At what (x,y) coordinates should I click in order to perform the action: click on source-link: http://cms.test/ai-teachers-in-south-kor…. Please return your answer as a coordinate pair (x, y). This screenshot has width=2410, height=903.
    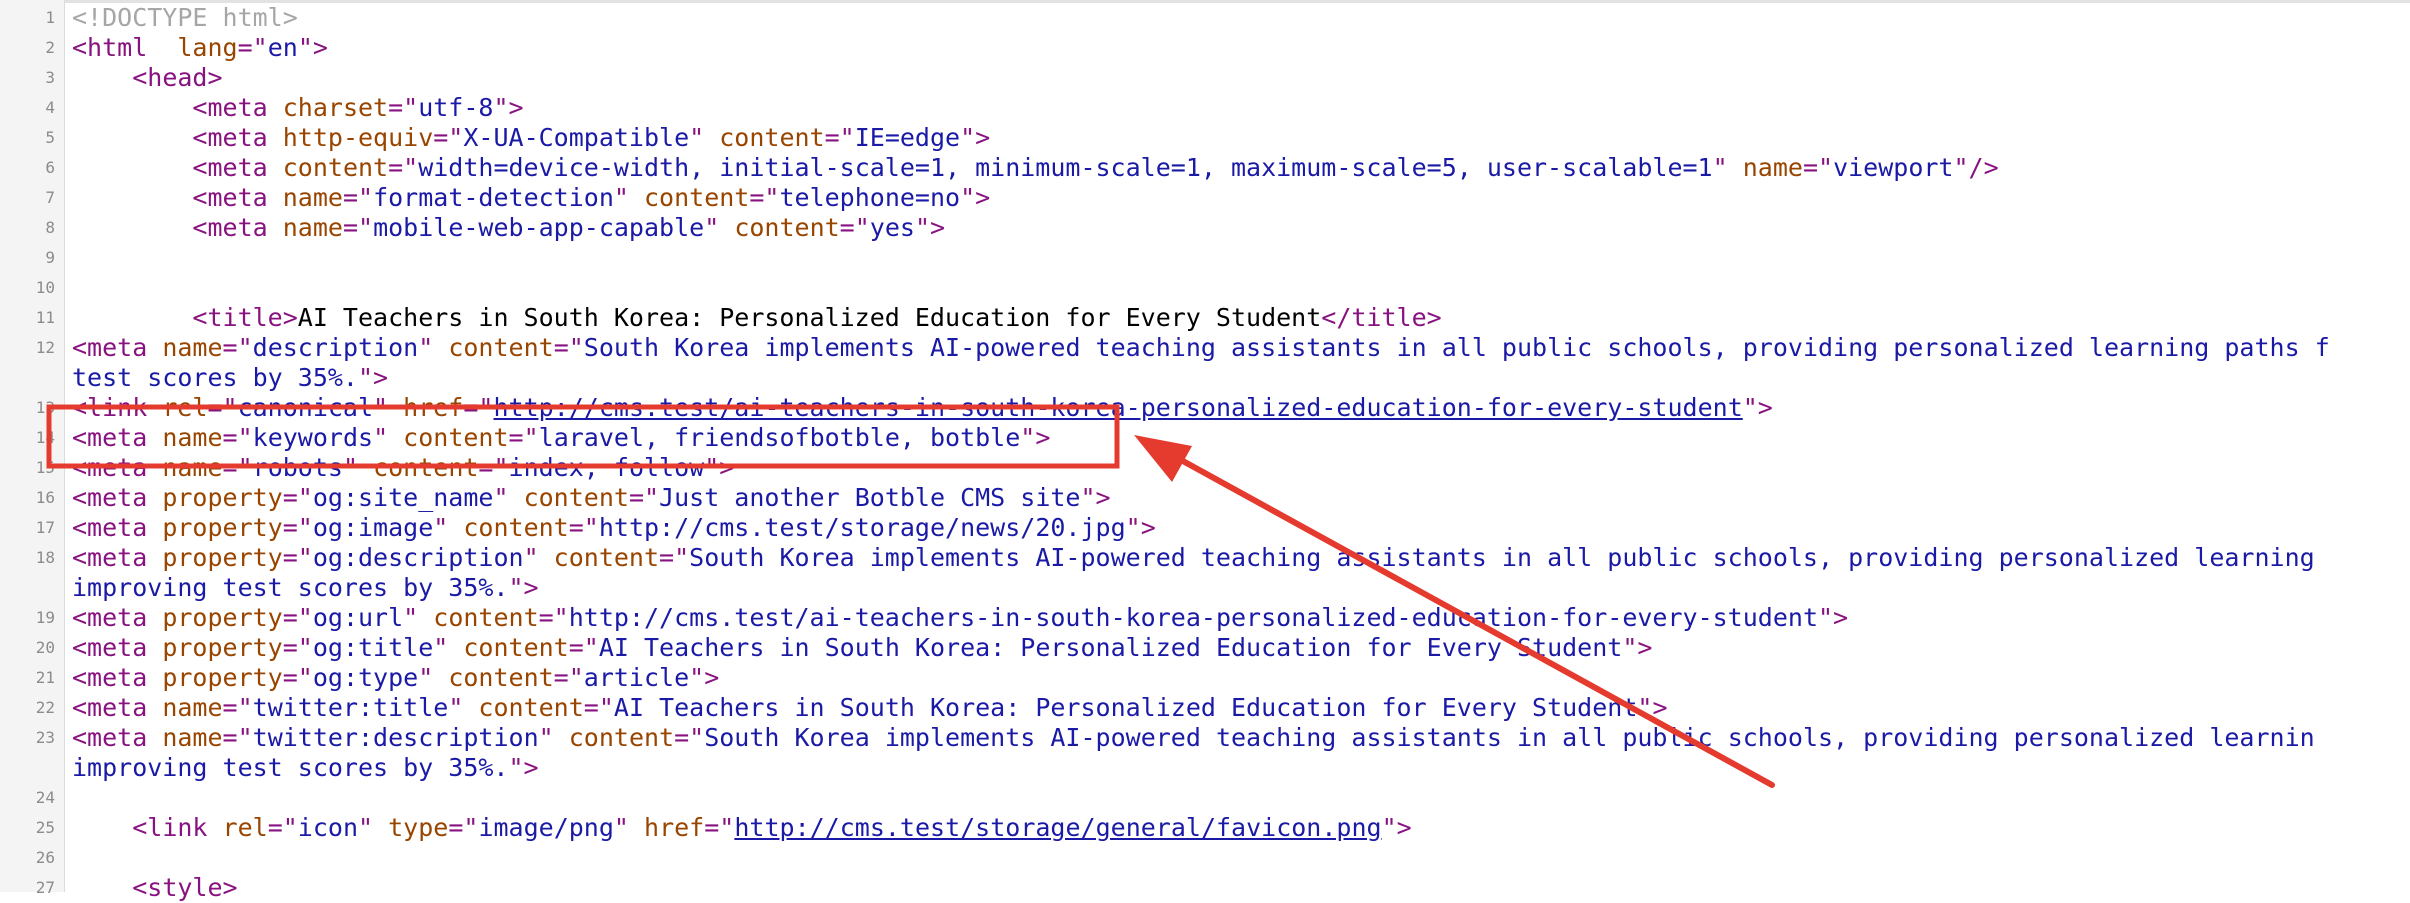
    Looking at the image, I should click on (1117, 407).